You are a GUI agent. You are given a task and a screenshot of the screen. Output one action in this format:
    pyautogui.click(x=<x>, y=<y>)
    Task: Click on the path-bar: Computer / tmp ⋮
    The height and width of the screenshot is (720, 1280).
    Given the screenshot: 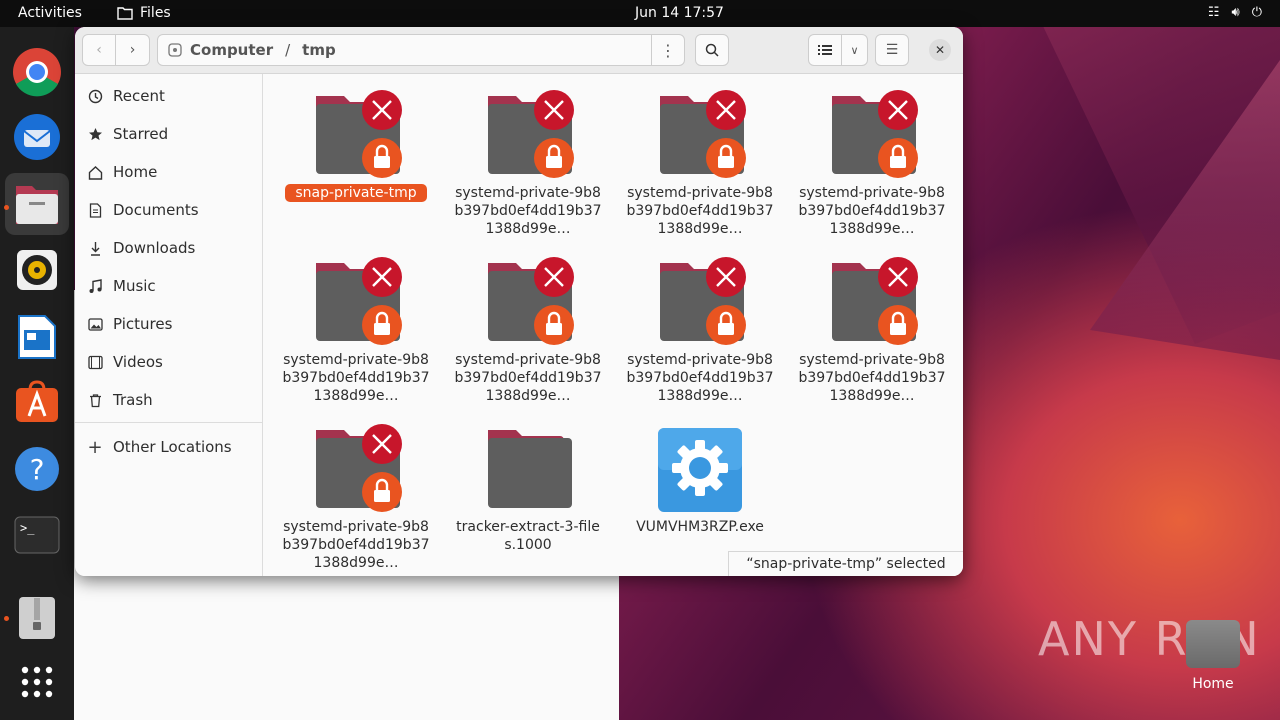 What is the action you would take?
    pyautogui.click(x=421, y=50)
    